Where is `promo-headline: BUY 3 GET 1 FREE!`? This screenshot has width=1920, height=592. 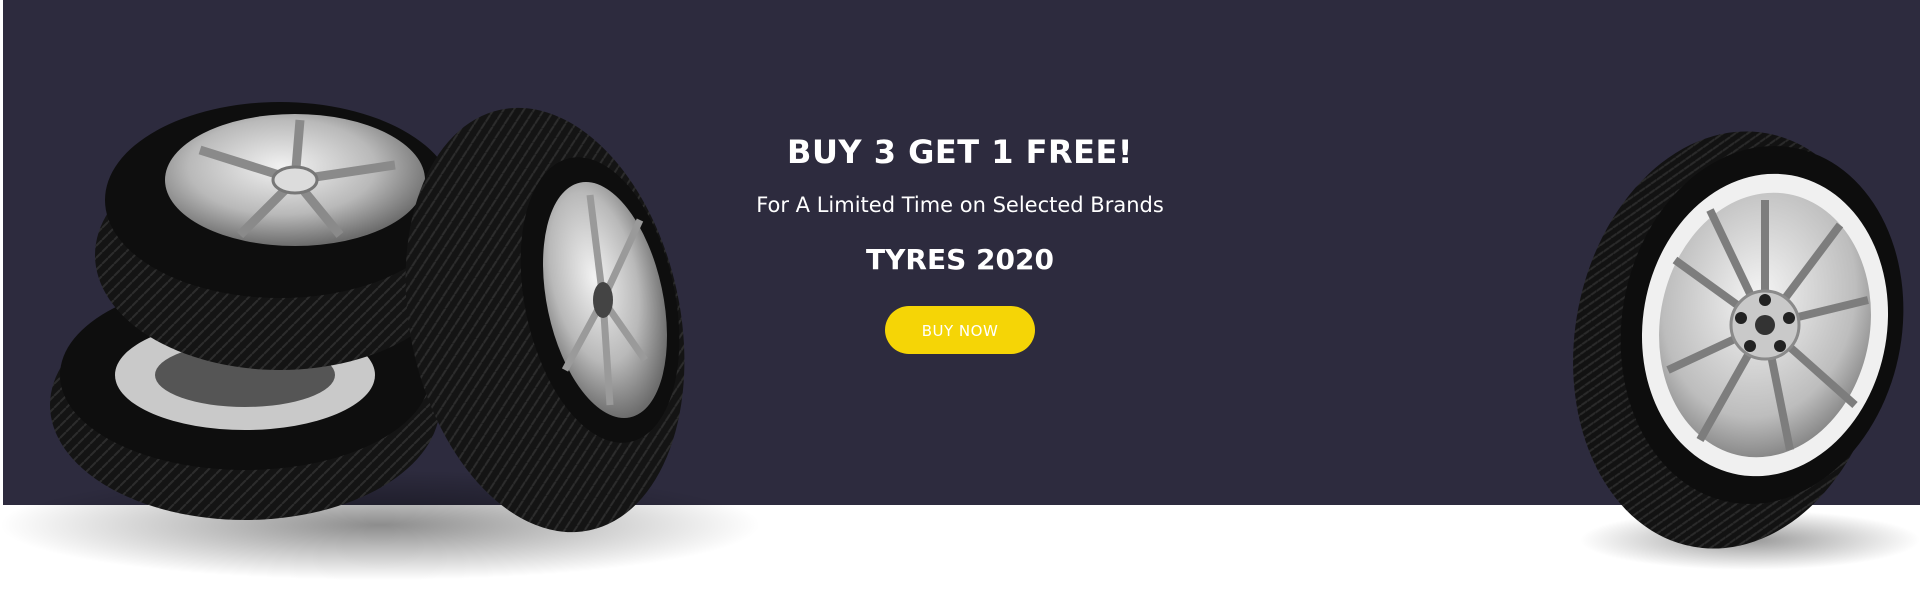 promo-headline: BUY 3 GET 1 FREE! is located at coordinates (960, 152).